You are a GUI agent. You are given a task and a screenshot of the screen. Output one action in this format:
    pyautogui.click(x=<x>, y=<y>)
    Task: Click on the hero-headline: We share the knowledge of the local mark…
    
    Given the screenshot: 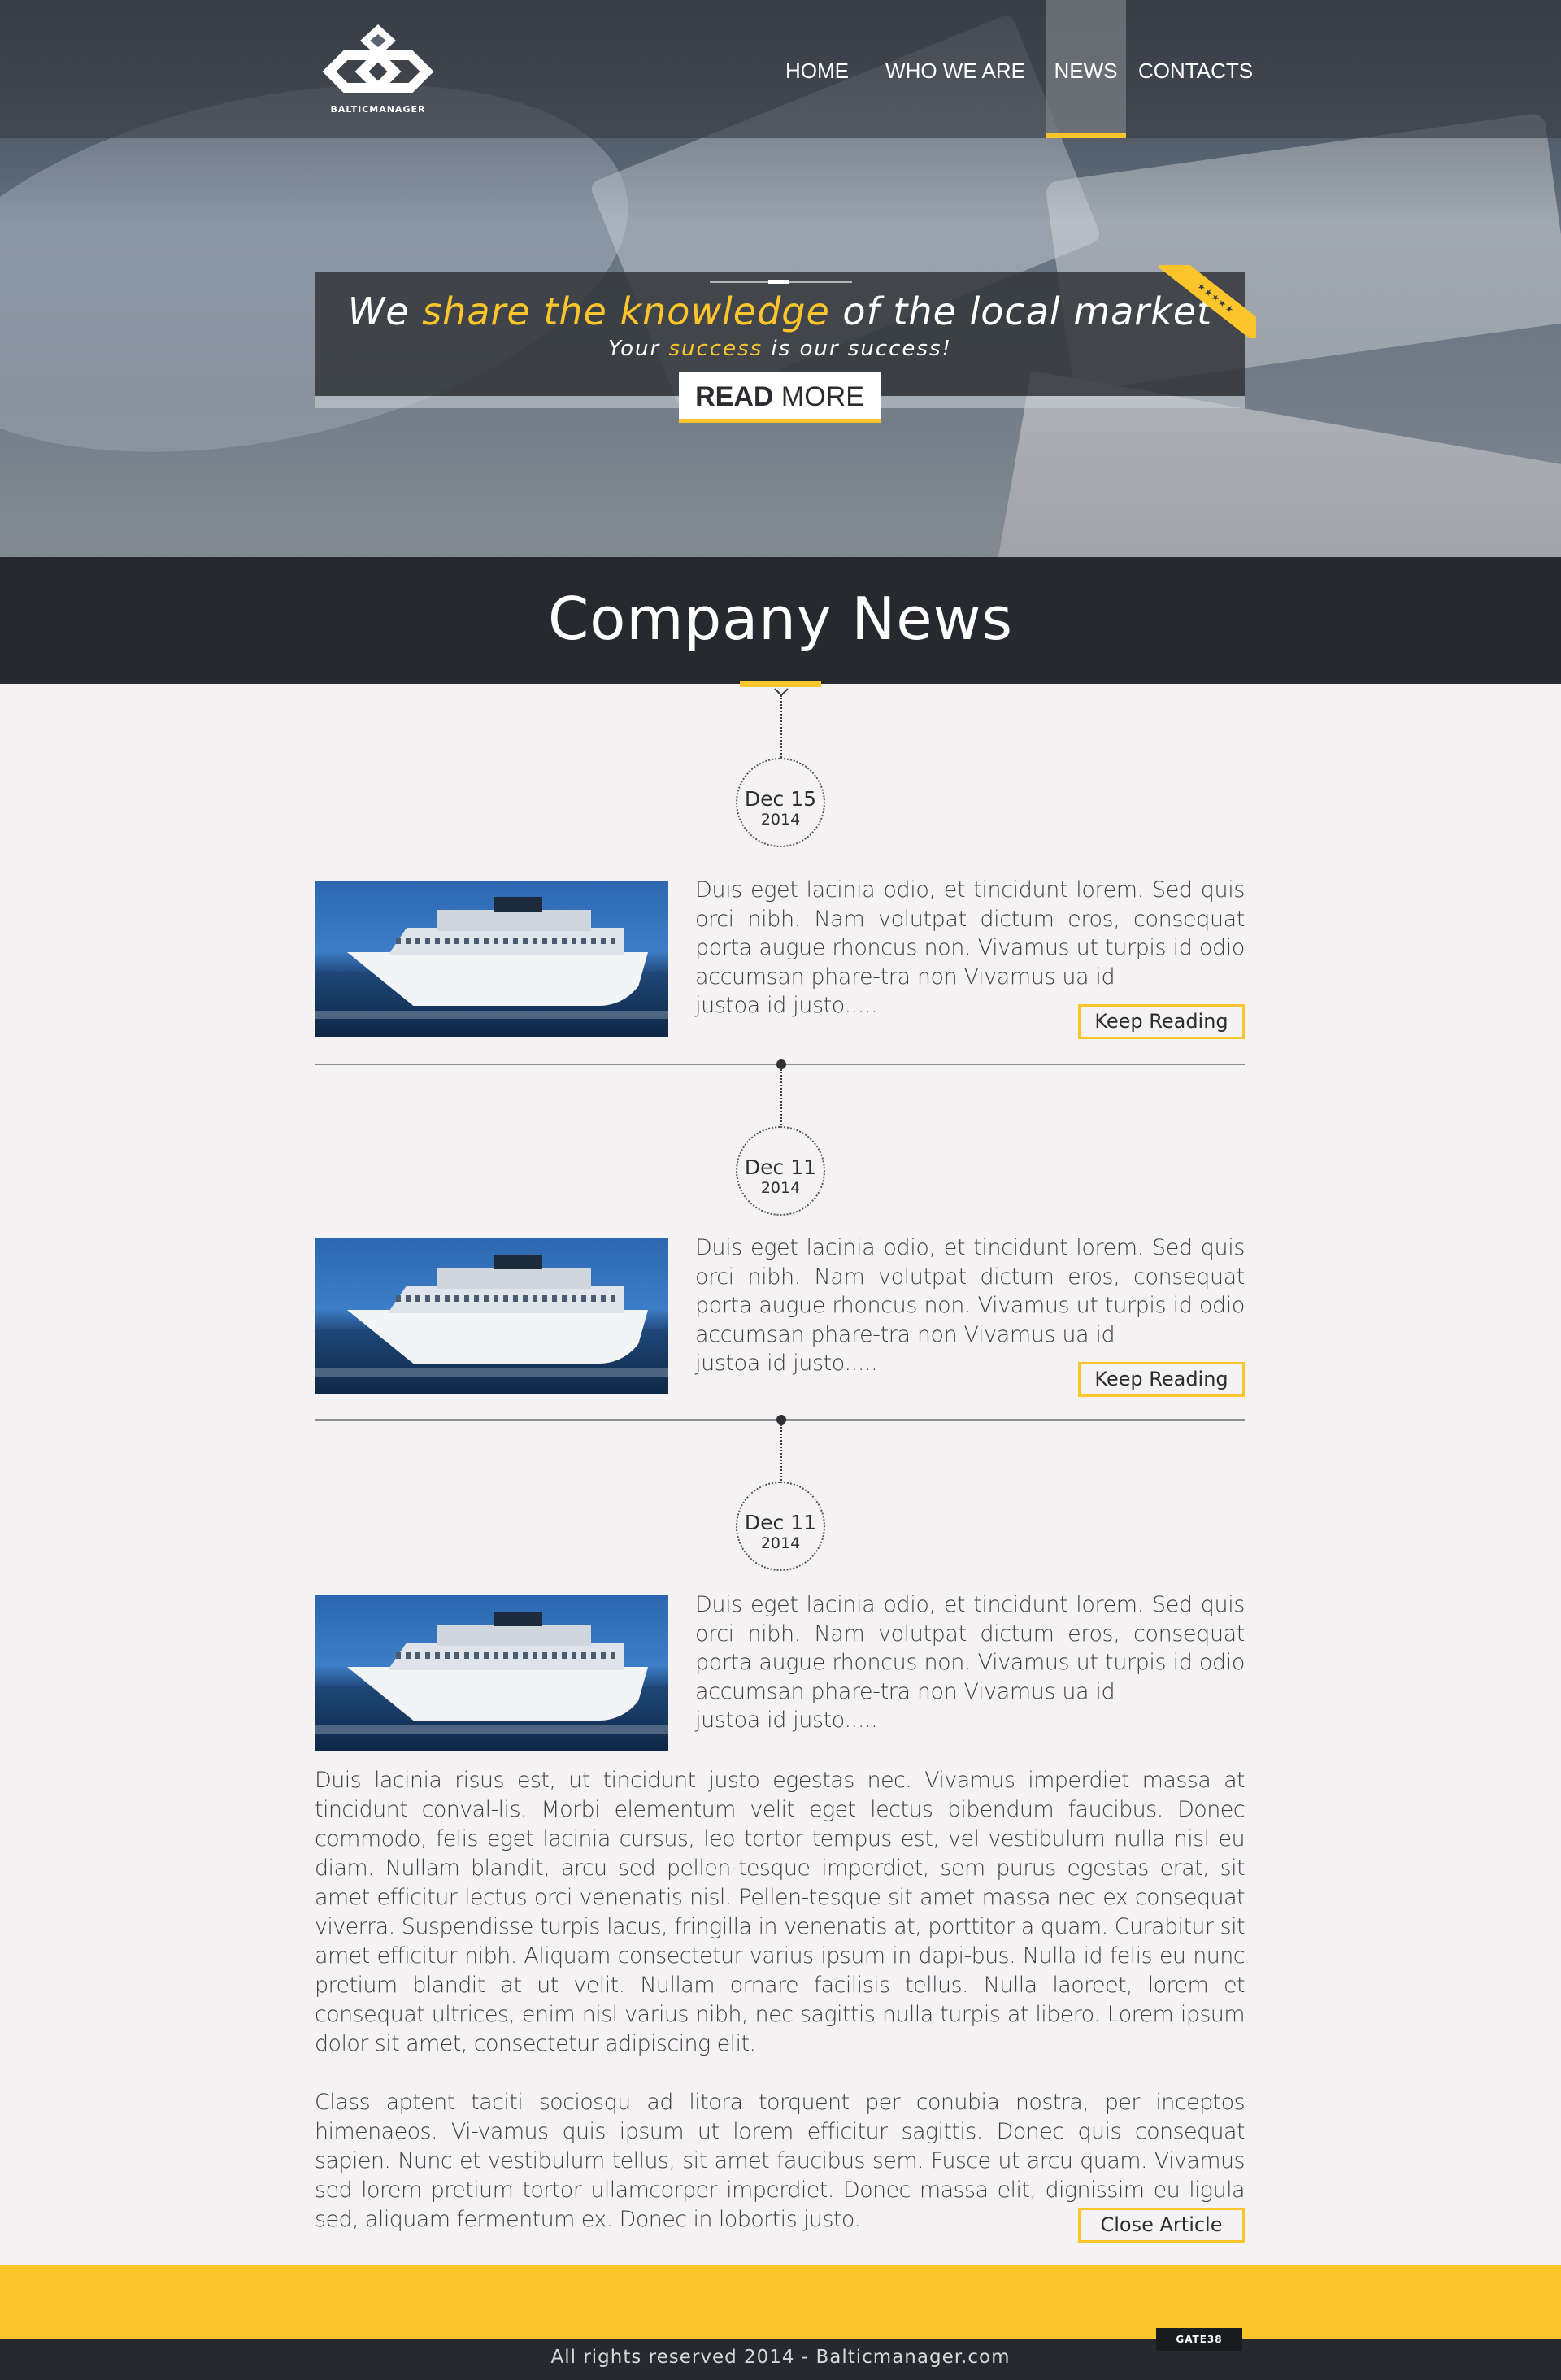 What is the action you would take?
    pyautogui.click(x=780, y=311)
    